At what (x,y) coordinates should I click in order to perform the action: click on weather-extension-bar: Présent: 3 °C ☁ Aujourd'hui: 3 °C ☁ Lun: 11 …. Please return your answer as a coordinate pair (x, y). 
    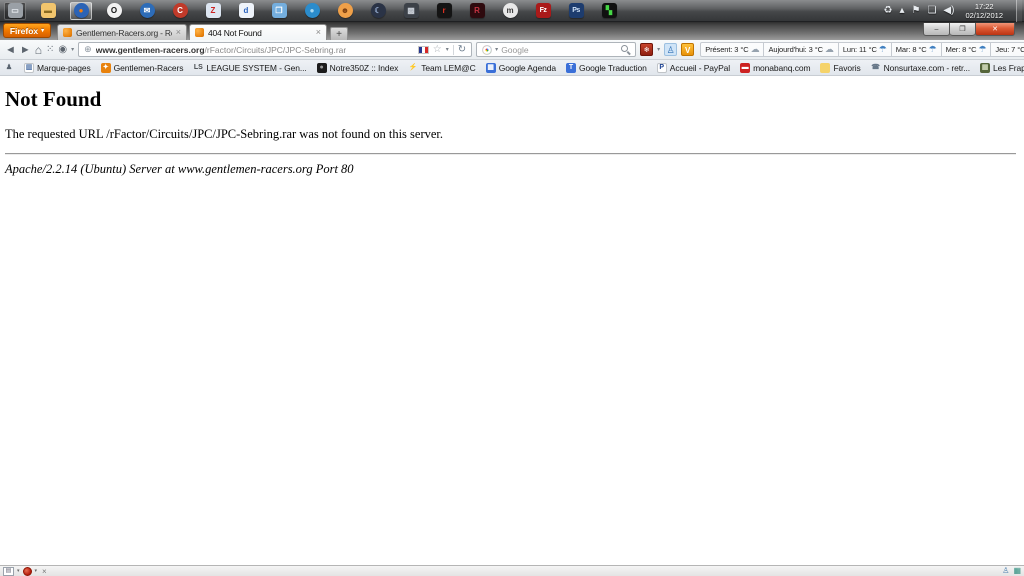
    Looking at the image, I should click on (862, 49).